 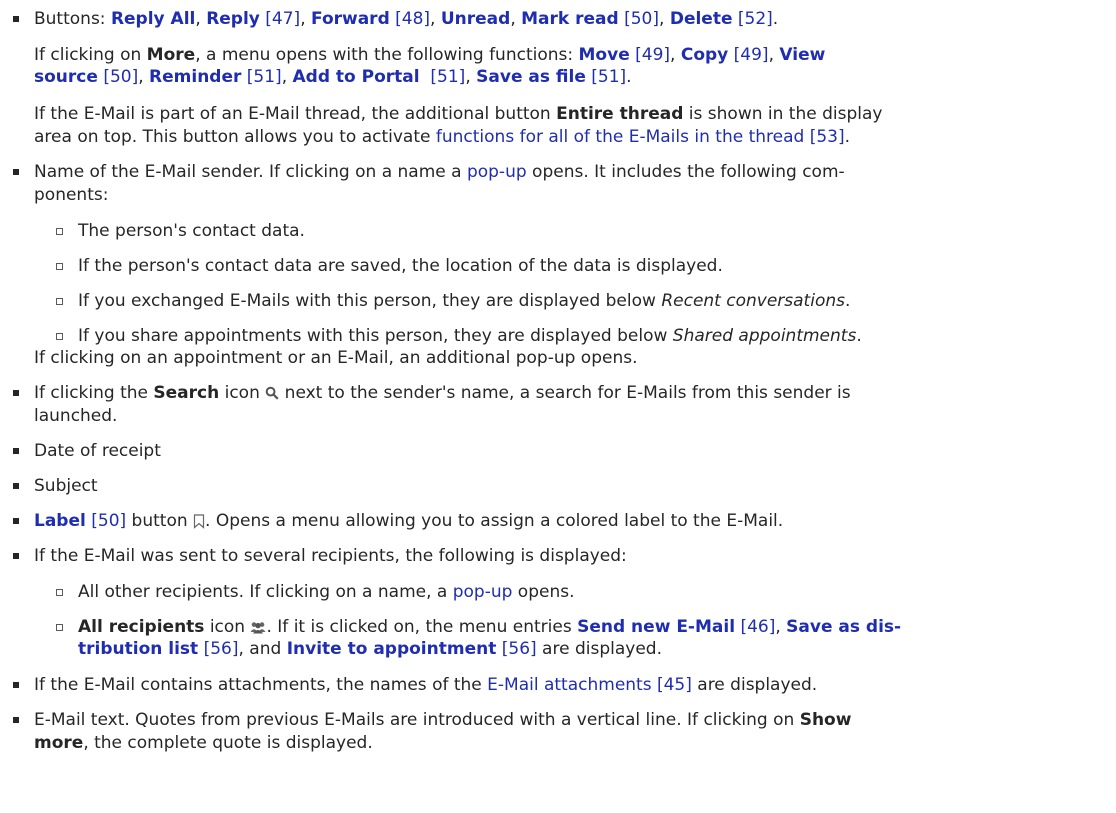 I want to click on reply-all-link: Reply All, so click(x=153, y=19).